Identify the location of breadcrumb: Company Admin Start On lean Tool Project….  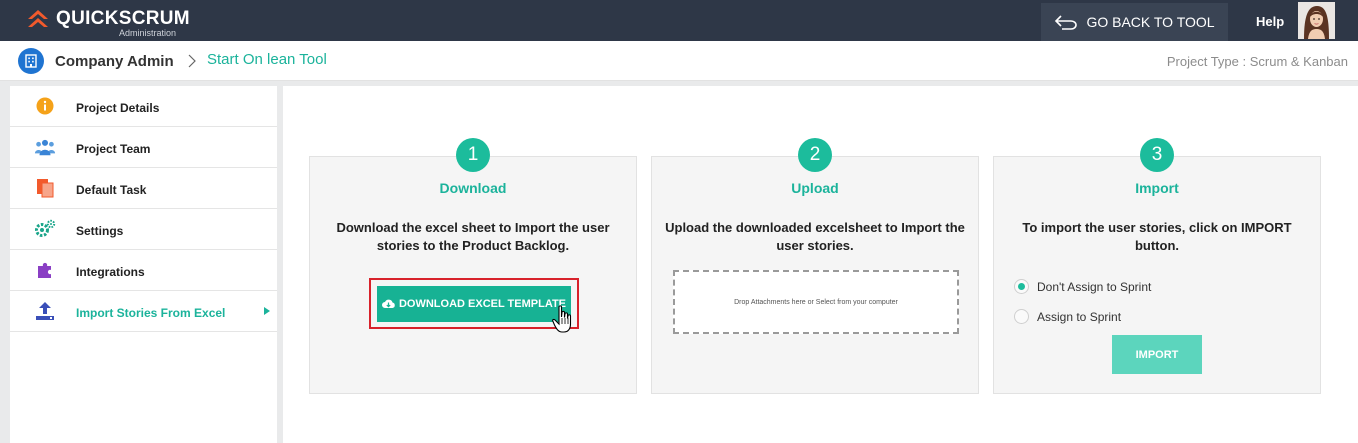
(679, 61).